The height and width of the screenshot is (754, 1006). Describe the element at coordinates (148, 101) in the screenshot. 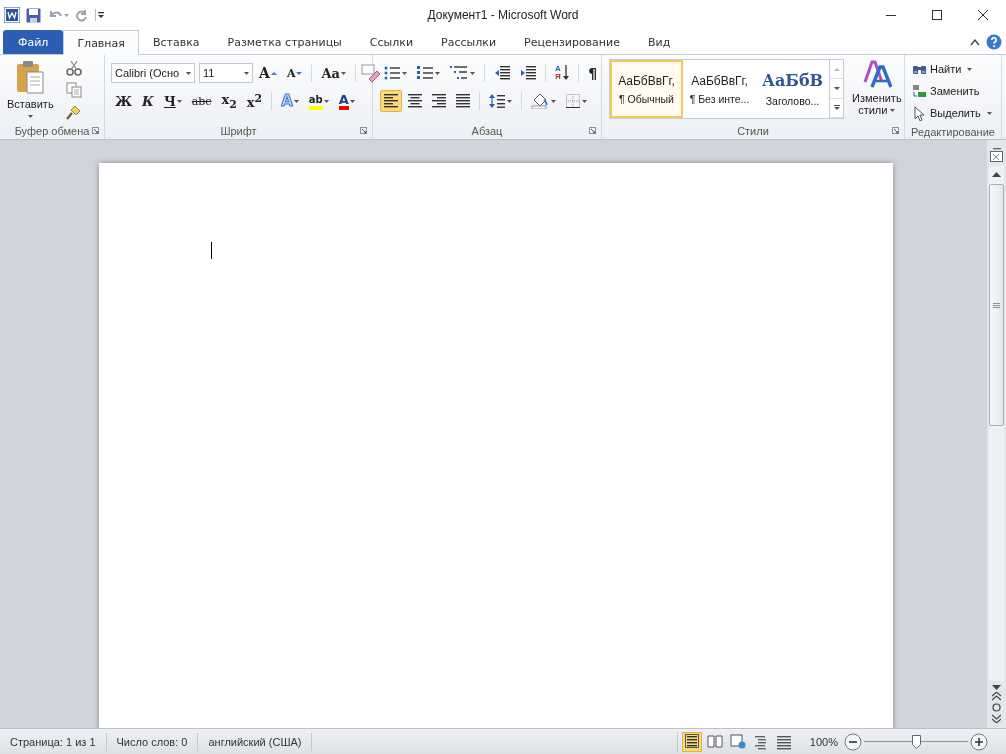

I see `italic-button: К` at that location.